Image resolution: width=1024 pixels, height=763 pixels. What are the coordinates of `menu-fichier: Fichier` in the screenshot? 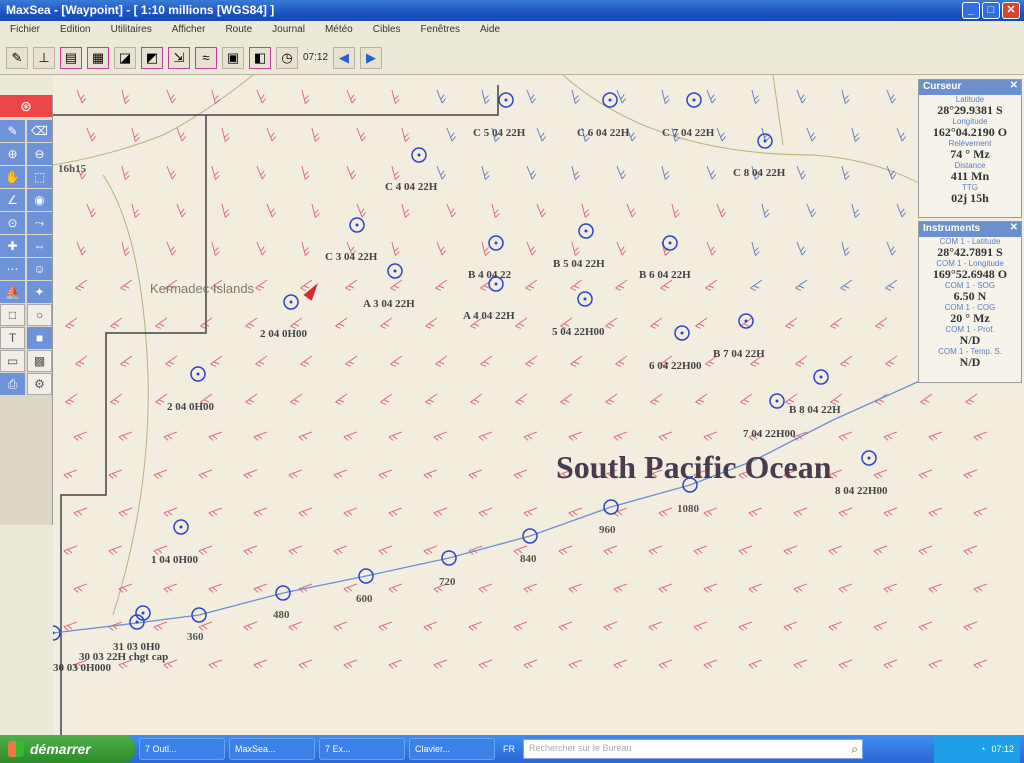 It's located at (25, 31).